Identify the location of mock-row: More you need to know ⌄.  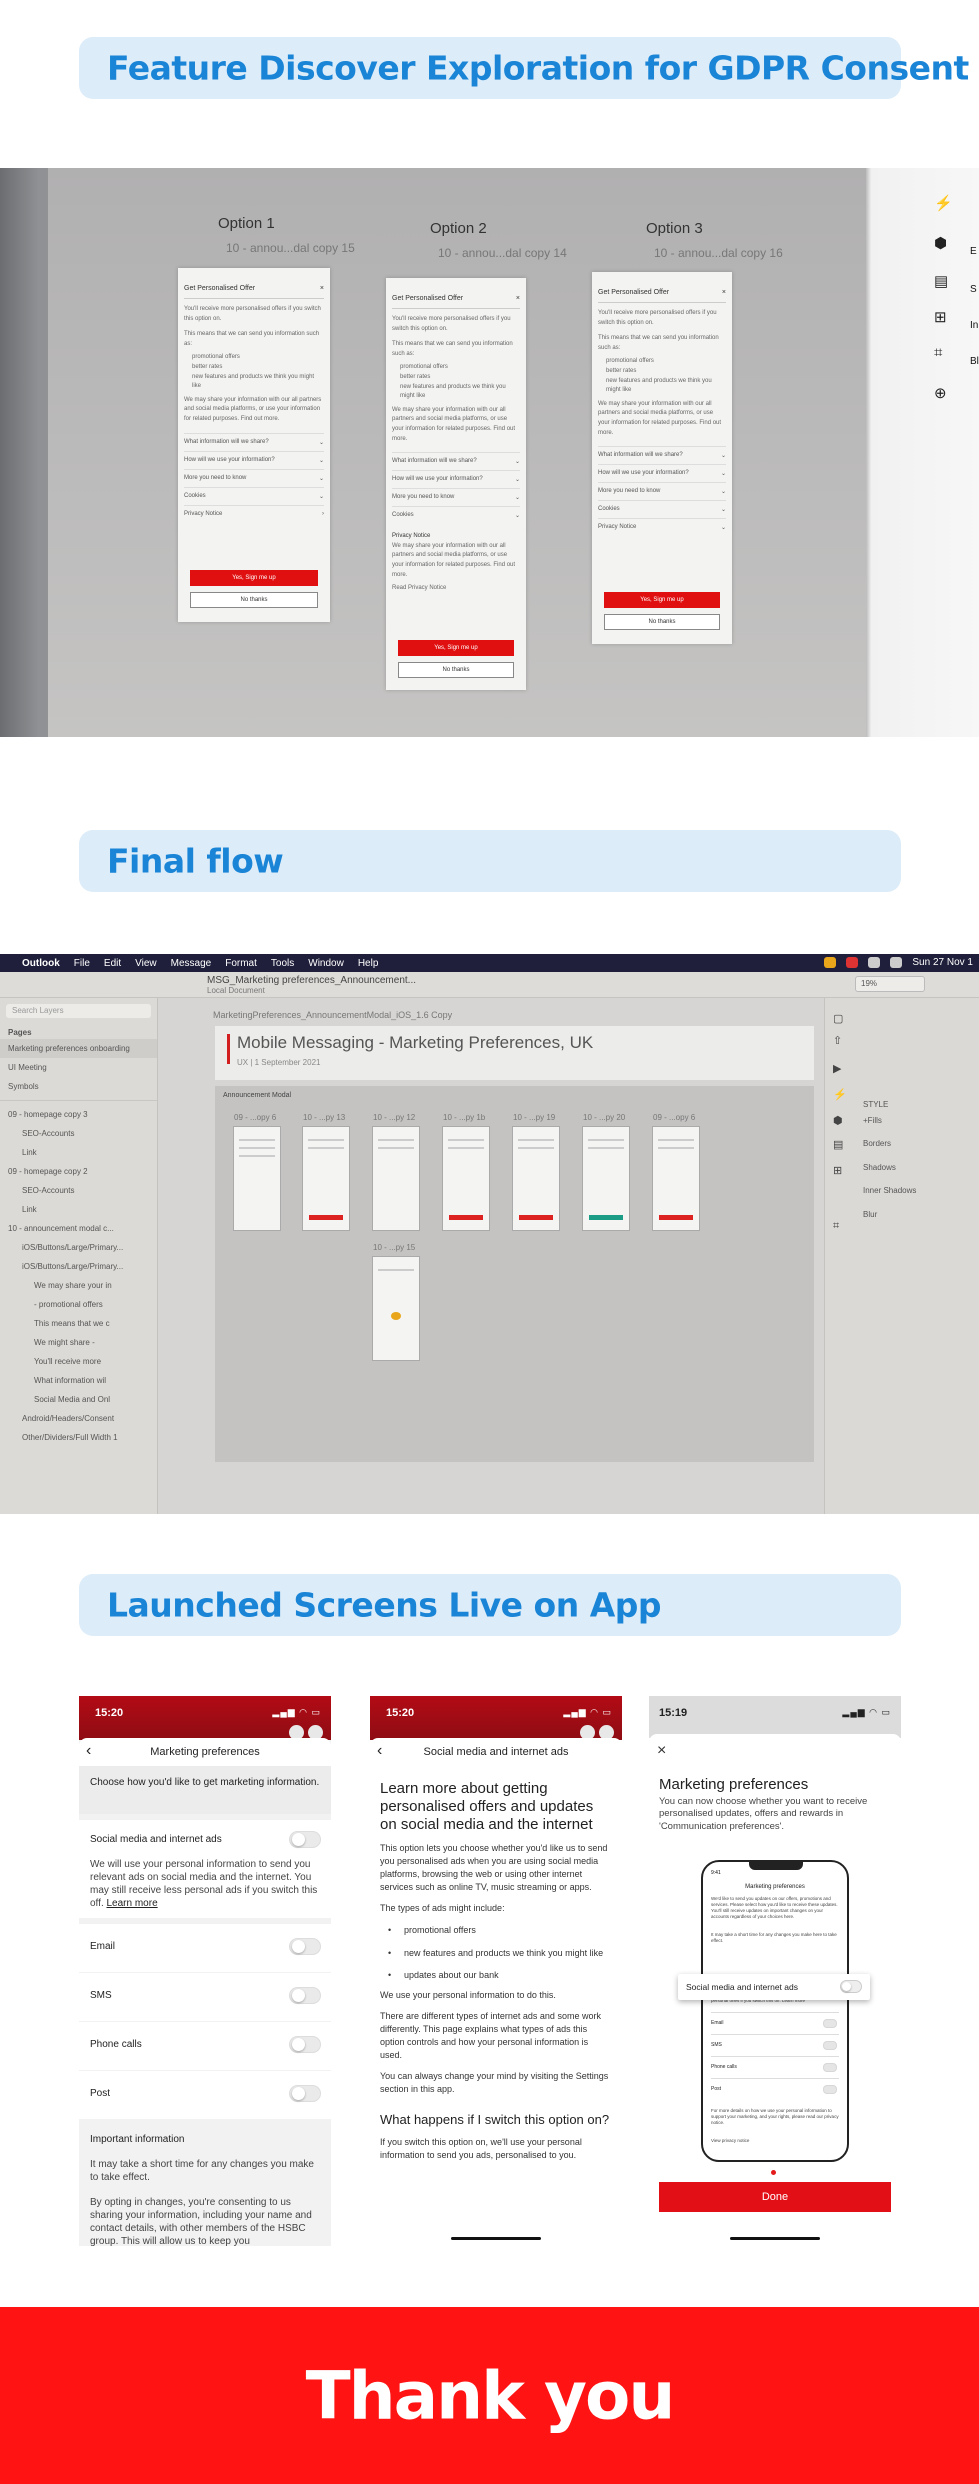
(456, 497).